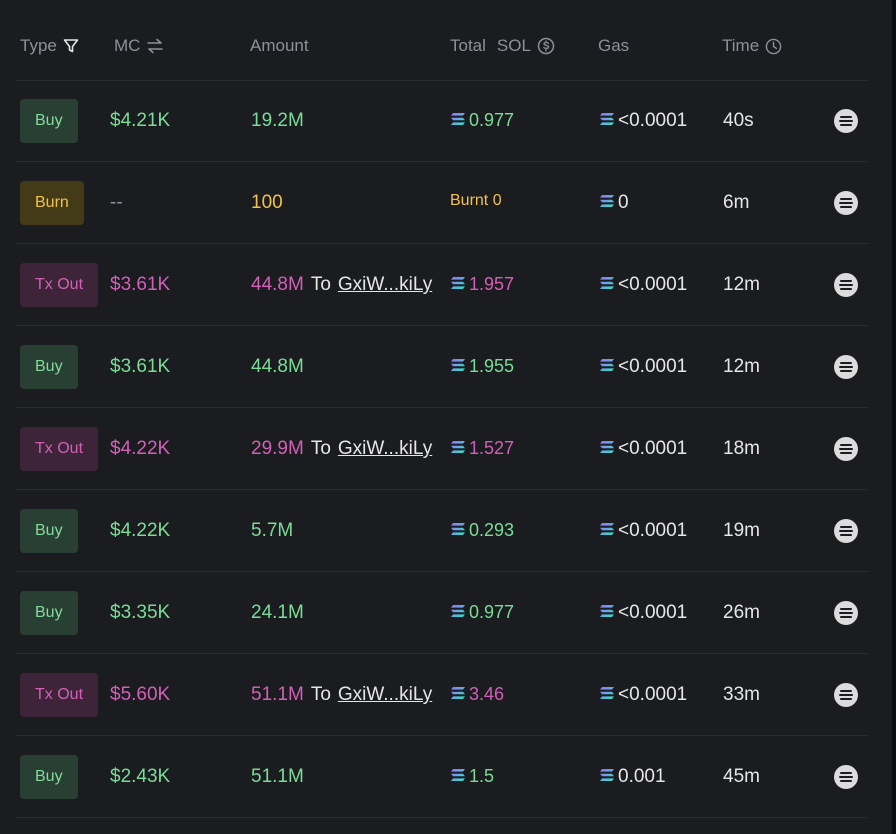 The height and width of the screenshot is (834, 896). What do you see at coordinates (140, 448) in the screenshot?
I see `market-cap: $4.22K` at bounding box center [140, 448].